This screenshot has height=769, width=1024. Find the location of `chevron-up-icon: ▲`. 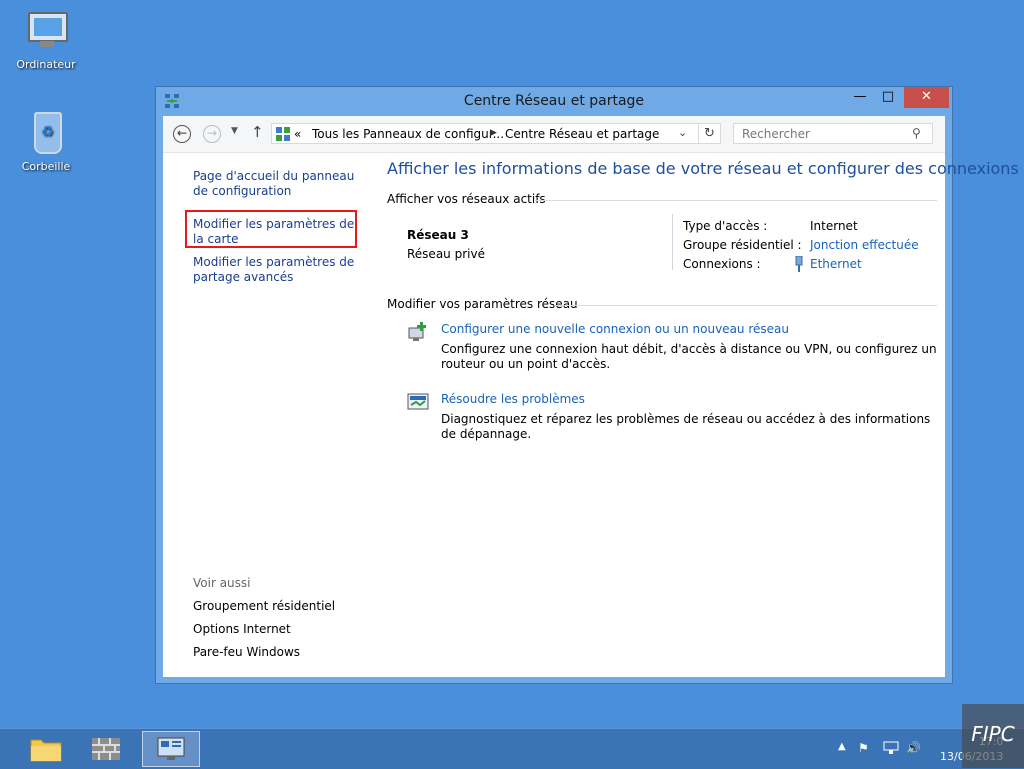

chevron-up-icon: ▲ is located at coordinates (842, 746).